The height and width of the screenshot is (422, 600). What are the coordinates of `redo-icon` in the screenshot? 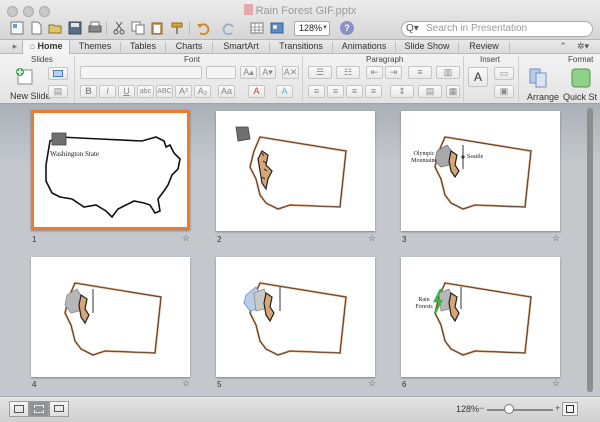 It's located at (229, 28).